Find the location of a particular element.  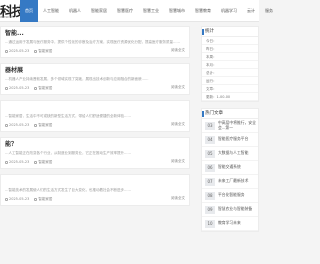

nav-item-smart-industry: 智慧工业 is located at coordinates (151, 11).